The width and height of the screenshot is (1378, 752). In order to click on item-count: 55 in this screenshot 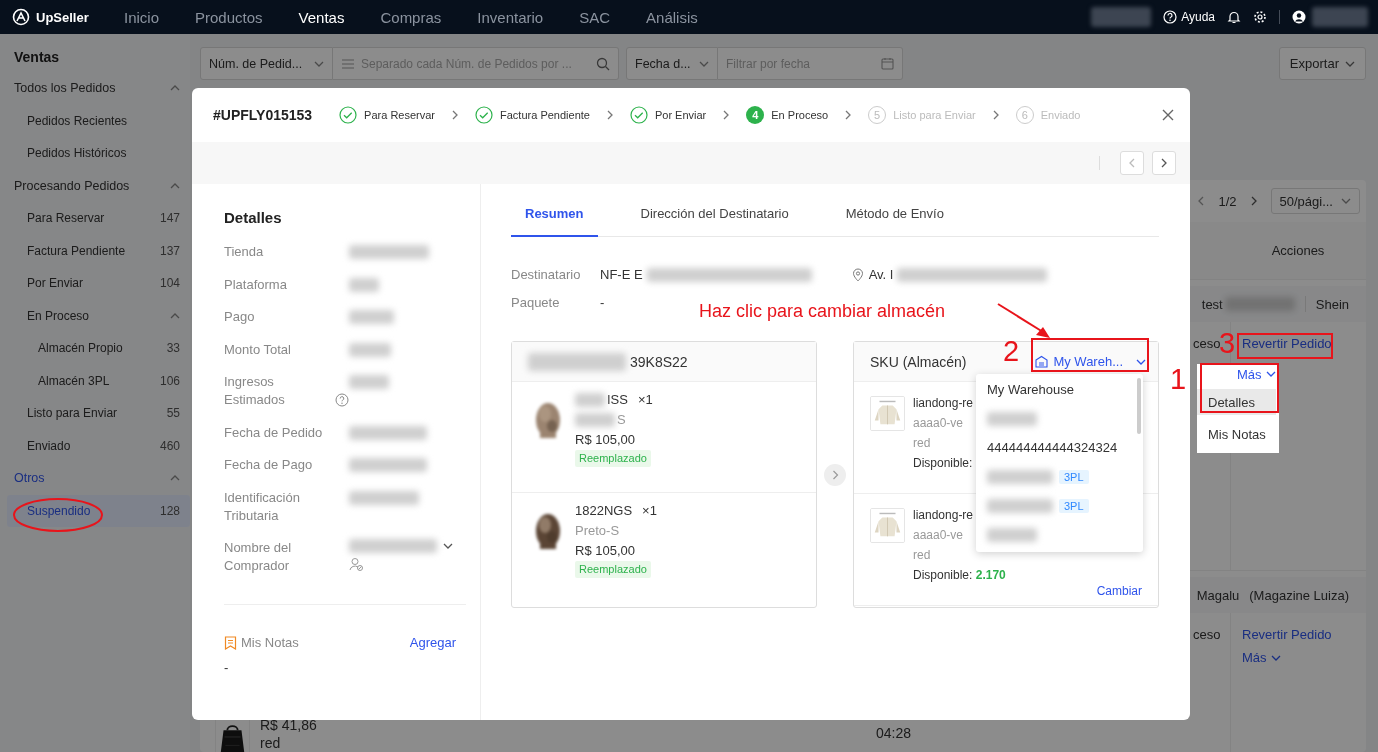, I will do `click(173, 413)`.